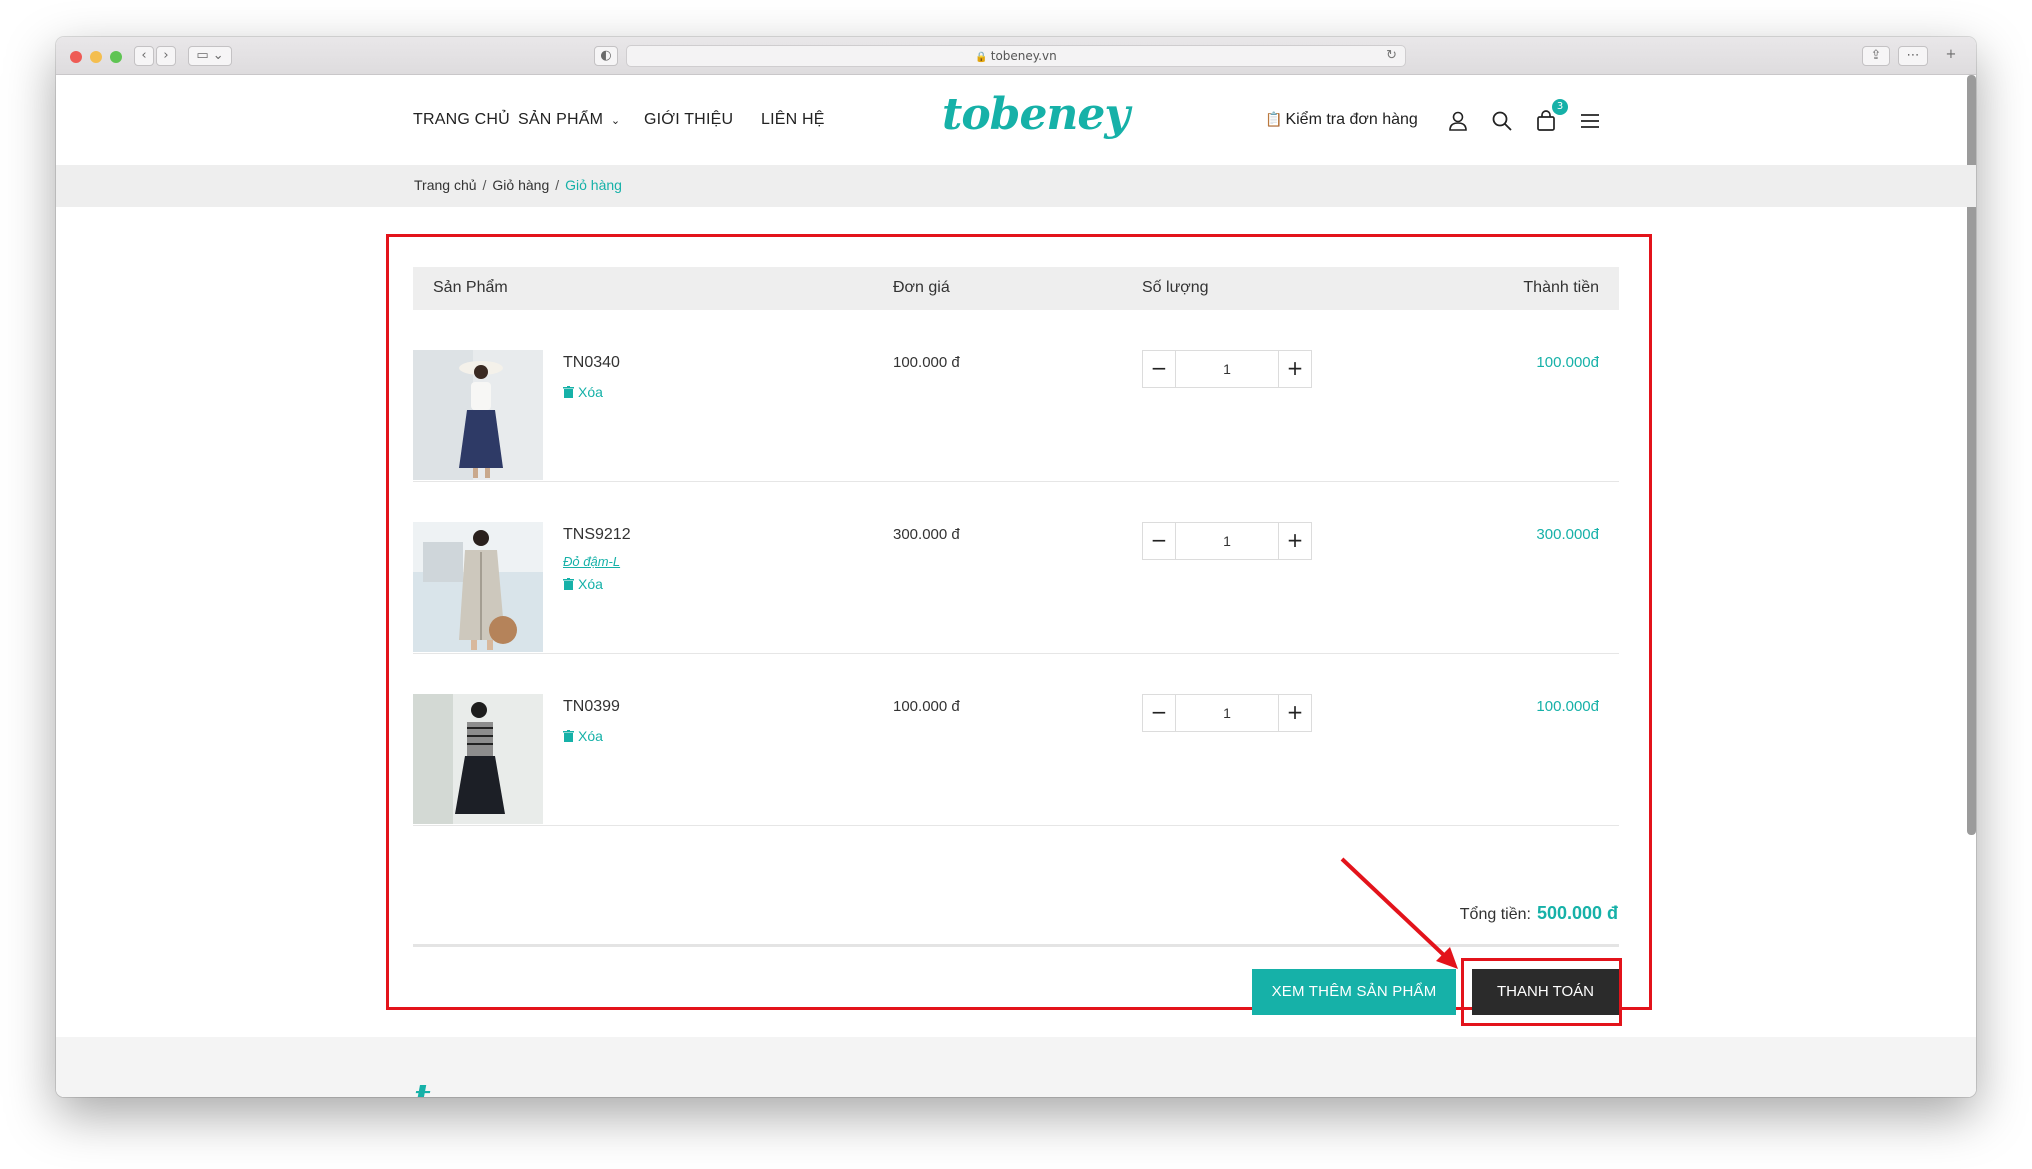  What do you see at coordinates (1876, 56) in the screenshot?
I see `share-icon: ⇪` at bounding box center [1876, 56].